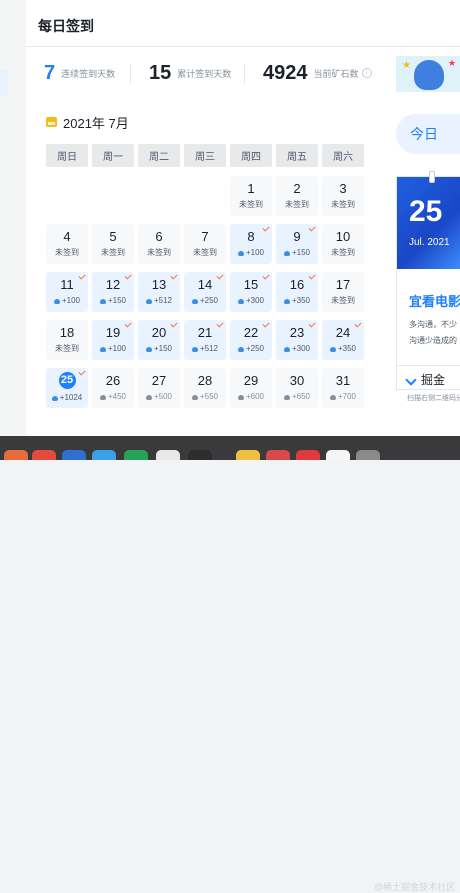 This screenshot has width=460, height=893. I want to click on calendar-day-4: 4 未签到, so click(67, 244).